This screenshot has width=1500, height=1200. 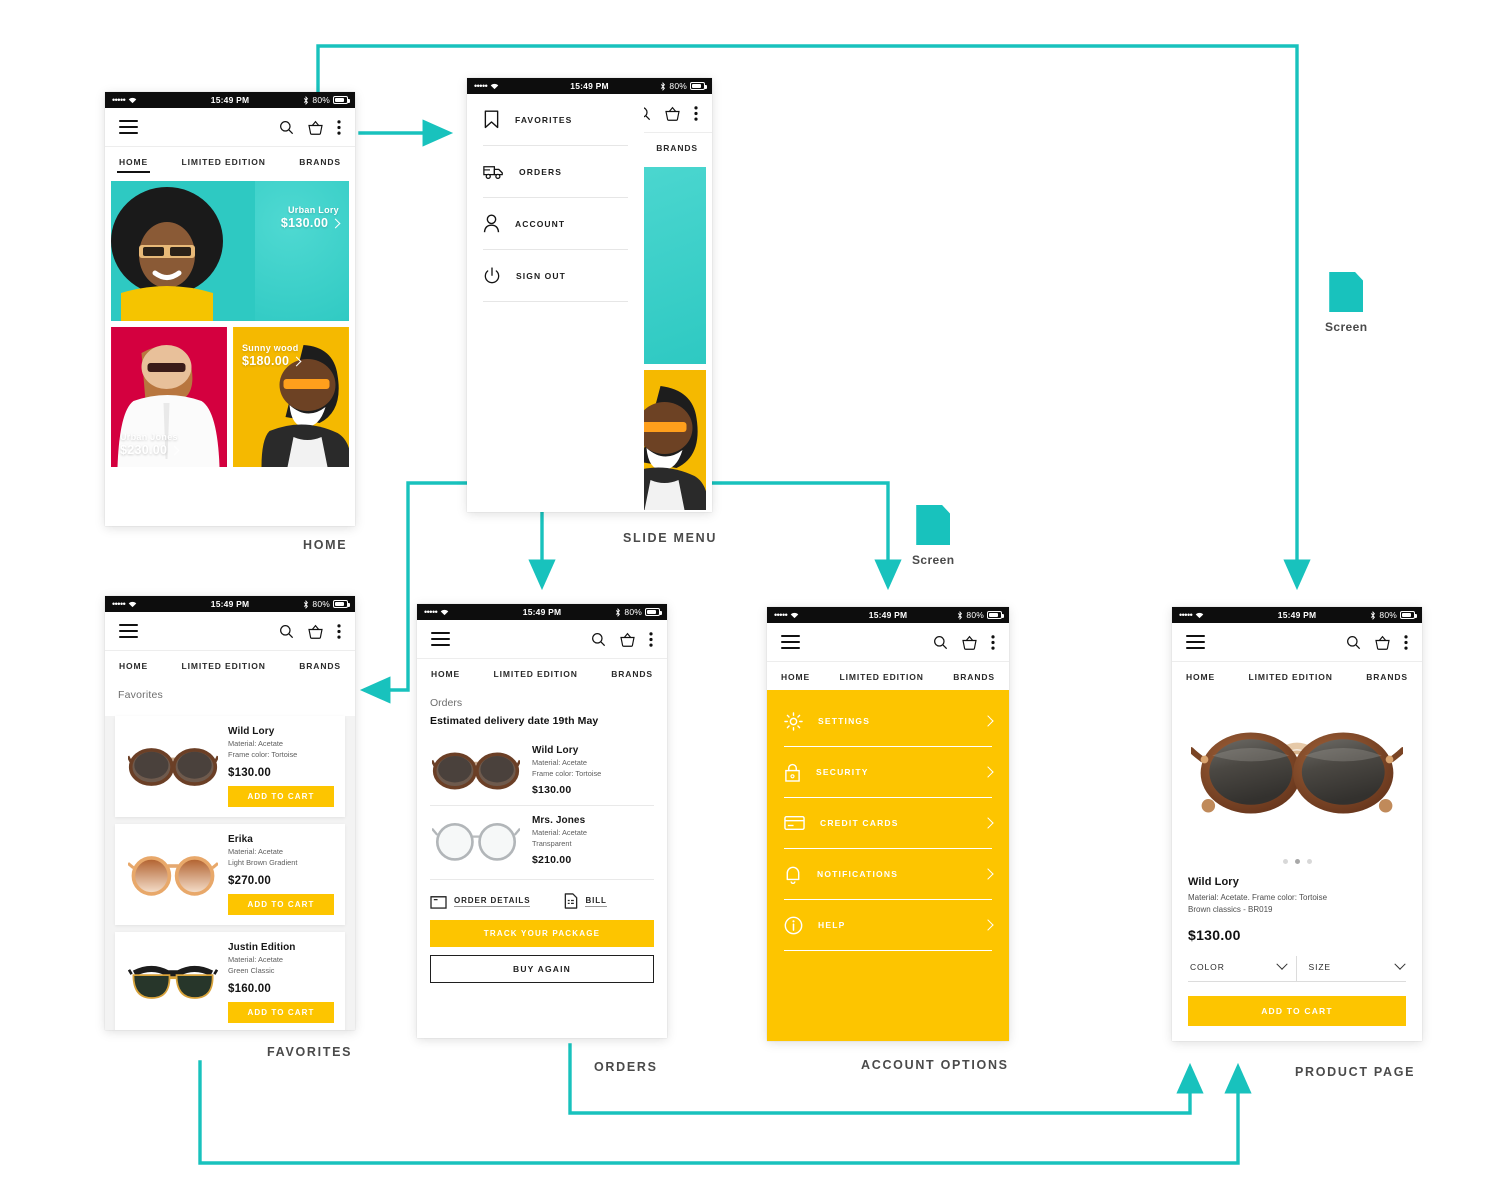 What do you see at coordinates (1242, 968) in the screenshot?
I see `color-select: COLOR` at bounding box center [1242, 968].